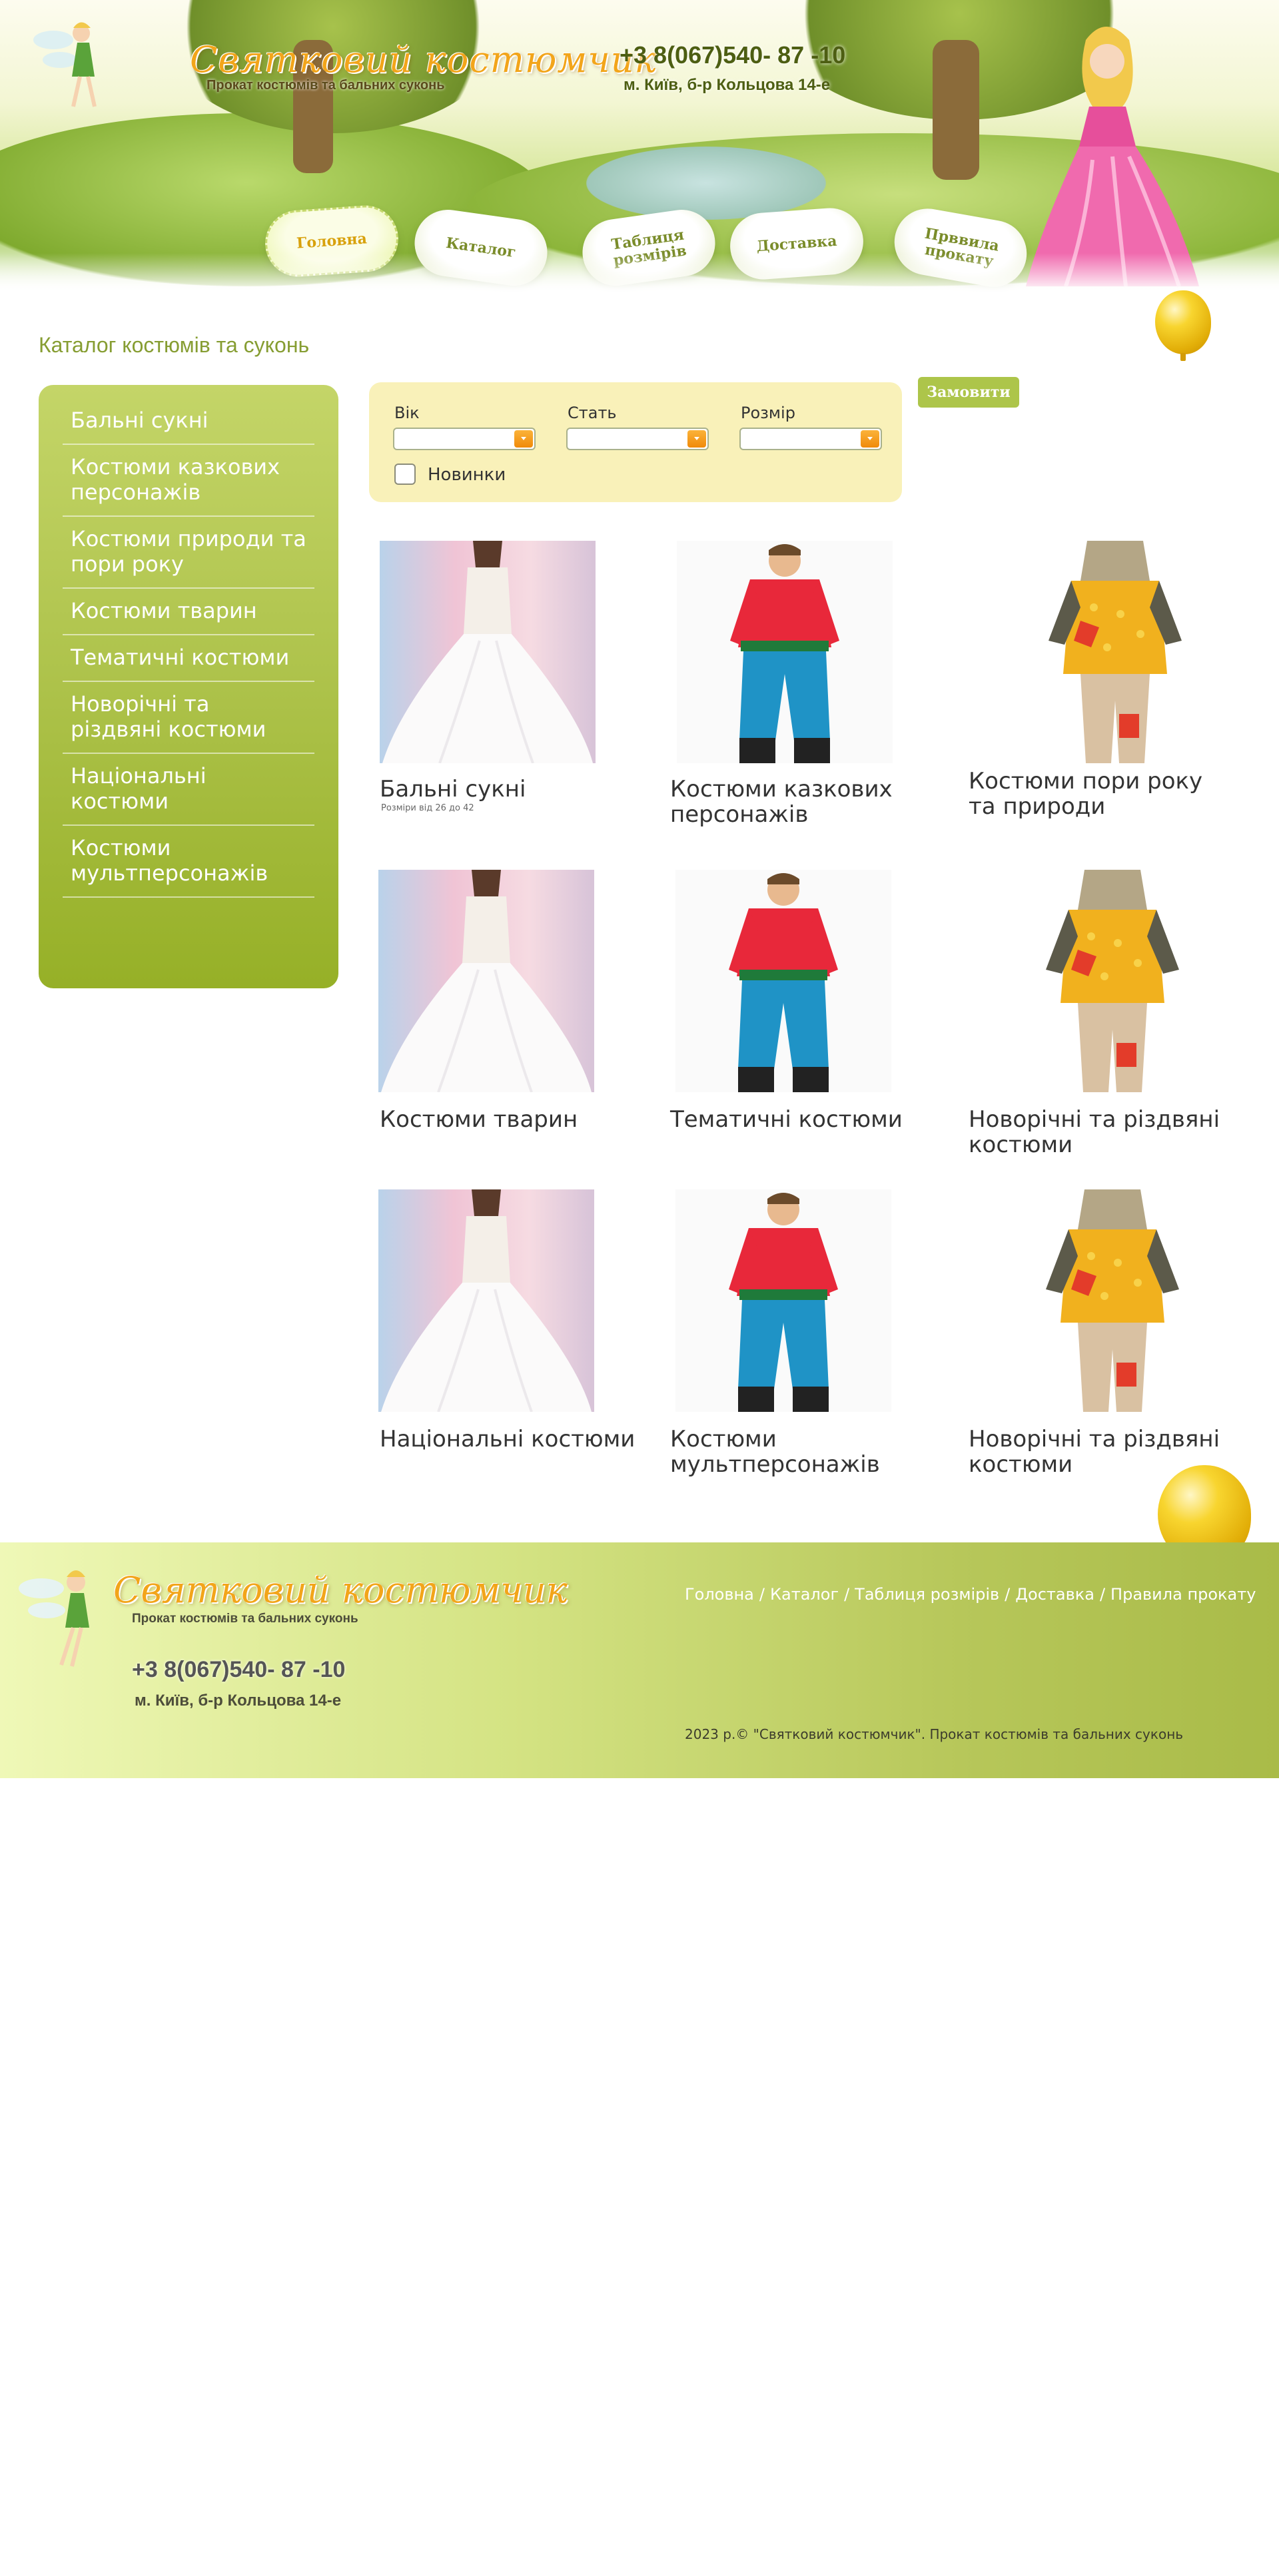  Describe the element at coordinates (189, 612) in the screenshot. I see `sidebar-item-animal-costumes: Костюми тварин` at that location.